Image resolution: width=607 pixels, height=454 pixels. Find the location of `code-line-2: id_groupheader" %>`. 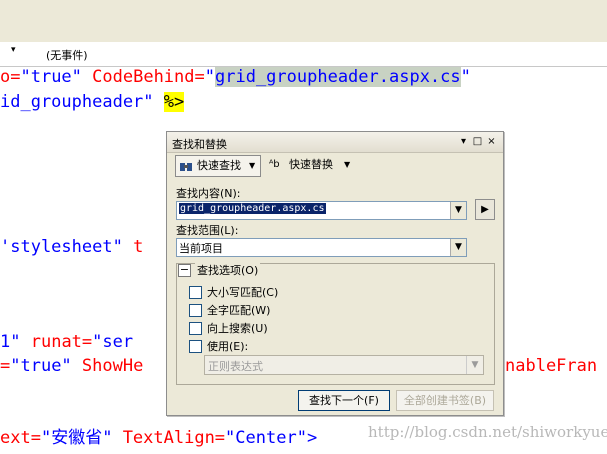

code-line-2: id_groupheader" %> is located at coordinates (92, 102).